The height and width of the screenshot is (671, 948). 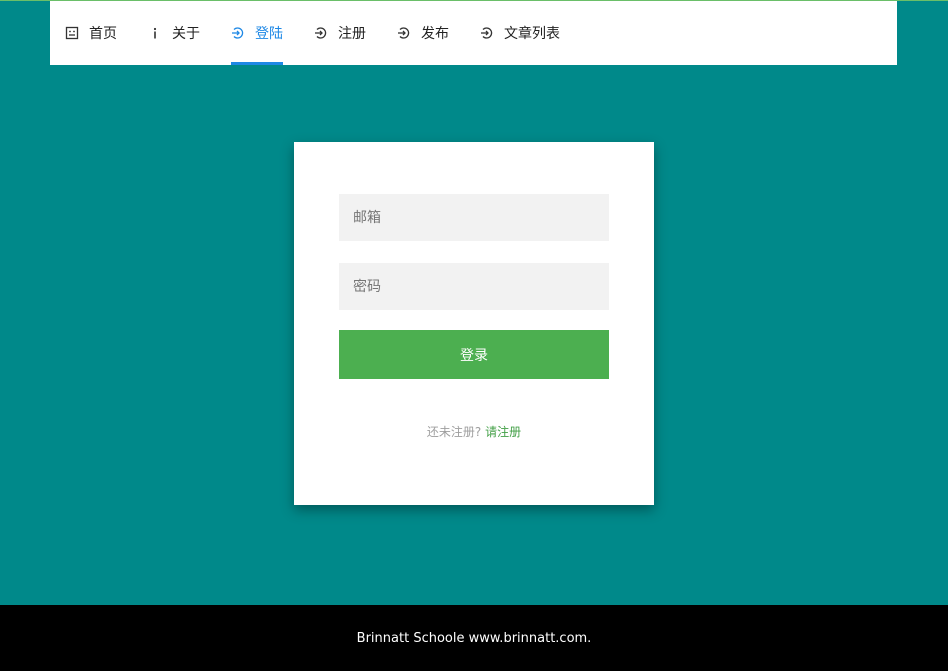 I want to click on nav-item-label: 文章列表, so click(x=532, y=34).